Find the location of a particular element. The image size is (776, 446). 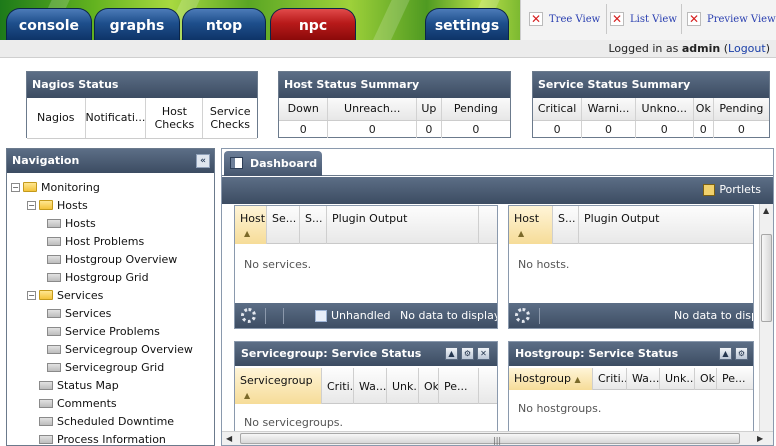

tree-item: Hostgroup Overview is located at coordinates (112, 259).